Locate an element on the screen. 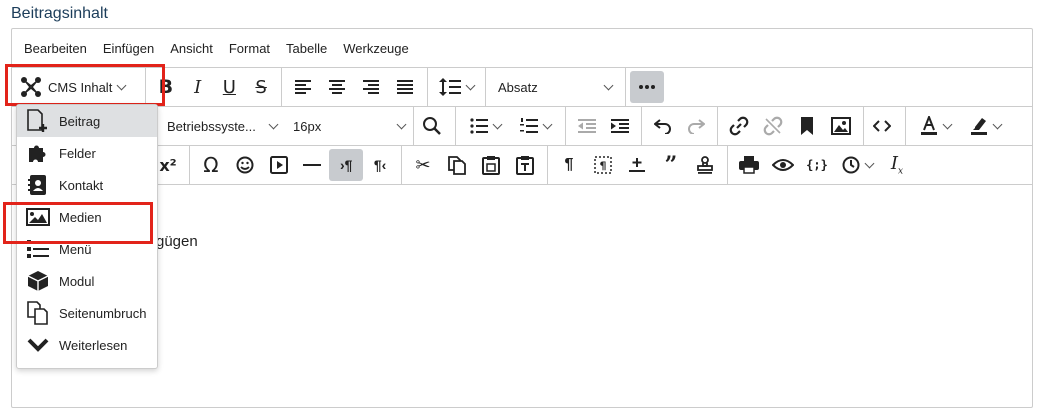  insert-link-button is located at coordinates (739, 126).